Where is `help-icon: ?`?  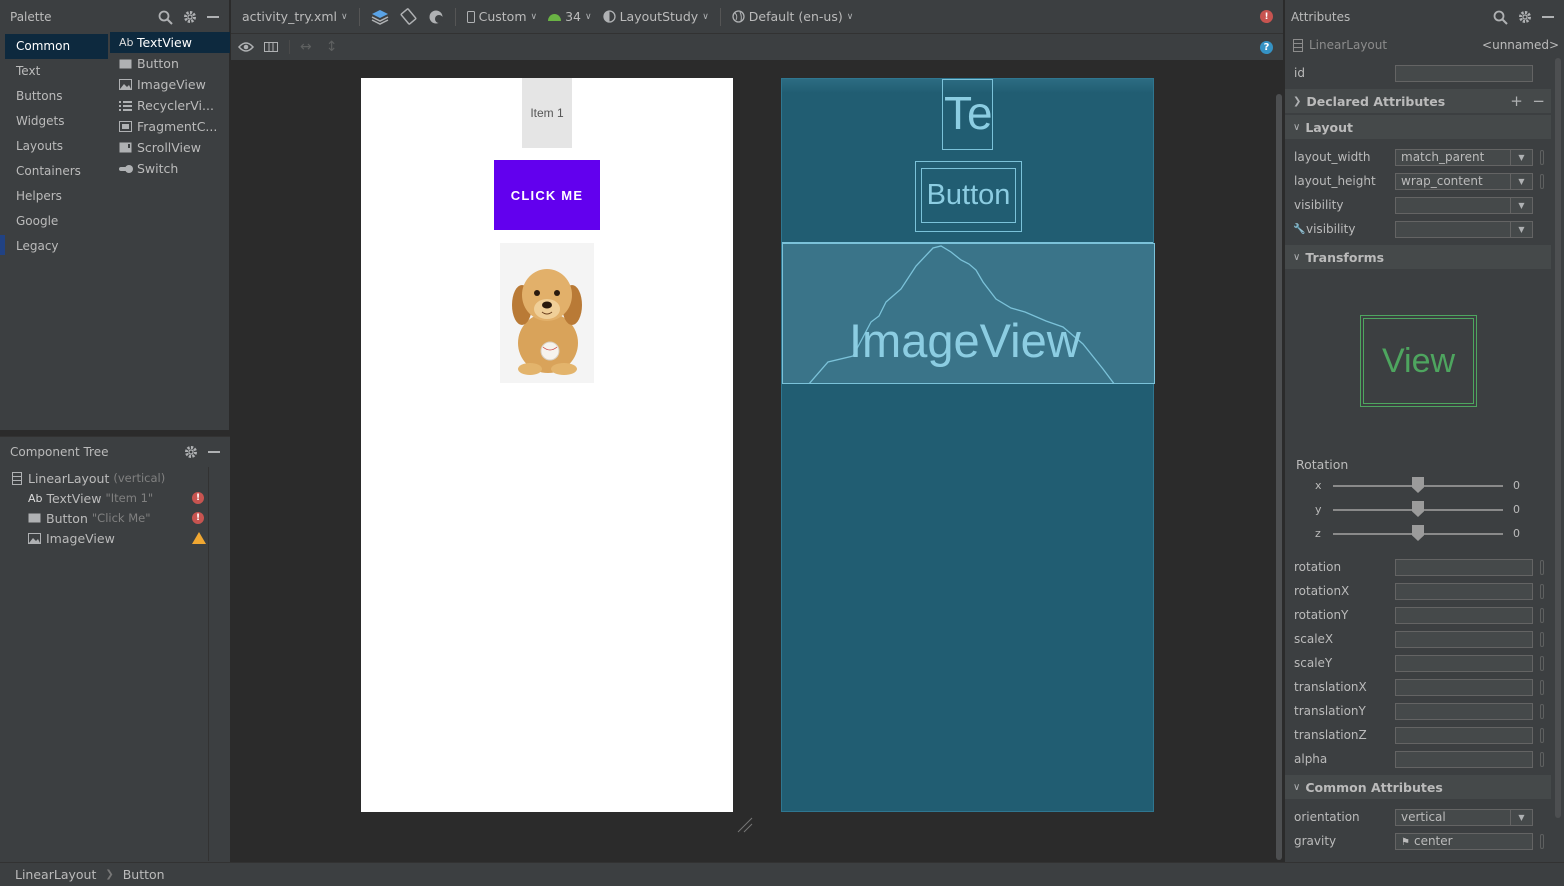 help-icon: ? is located at coordinates (1266, 47).